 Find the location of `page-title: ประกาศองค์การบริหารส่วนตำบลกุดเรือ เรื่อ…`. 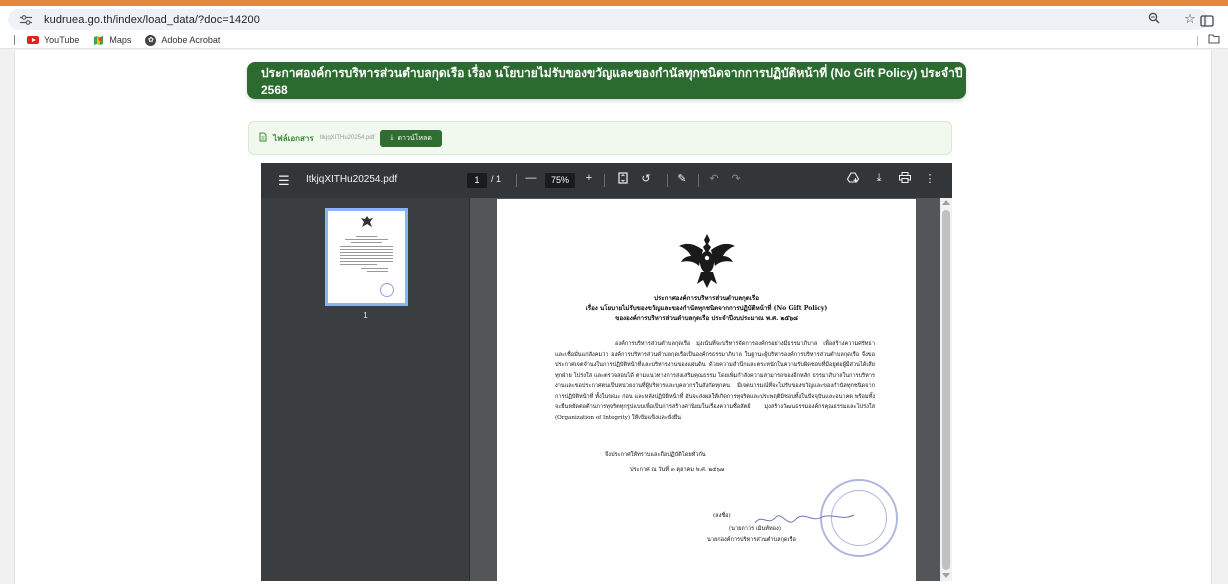

page-title: ประกาศองค์การบริหารส่วนตำบลกุดเรือ เรื่อ… is located at coordinates (606, 80).